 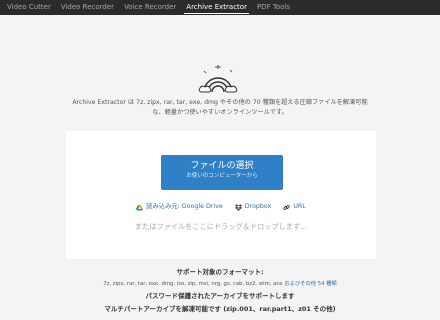 I want to click on url-link: URL, so click(x=294, y=207).